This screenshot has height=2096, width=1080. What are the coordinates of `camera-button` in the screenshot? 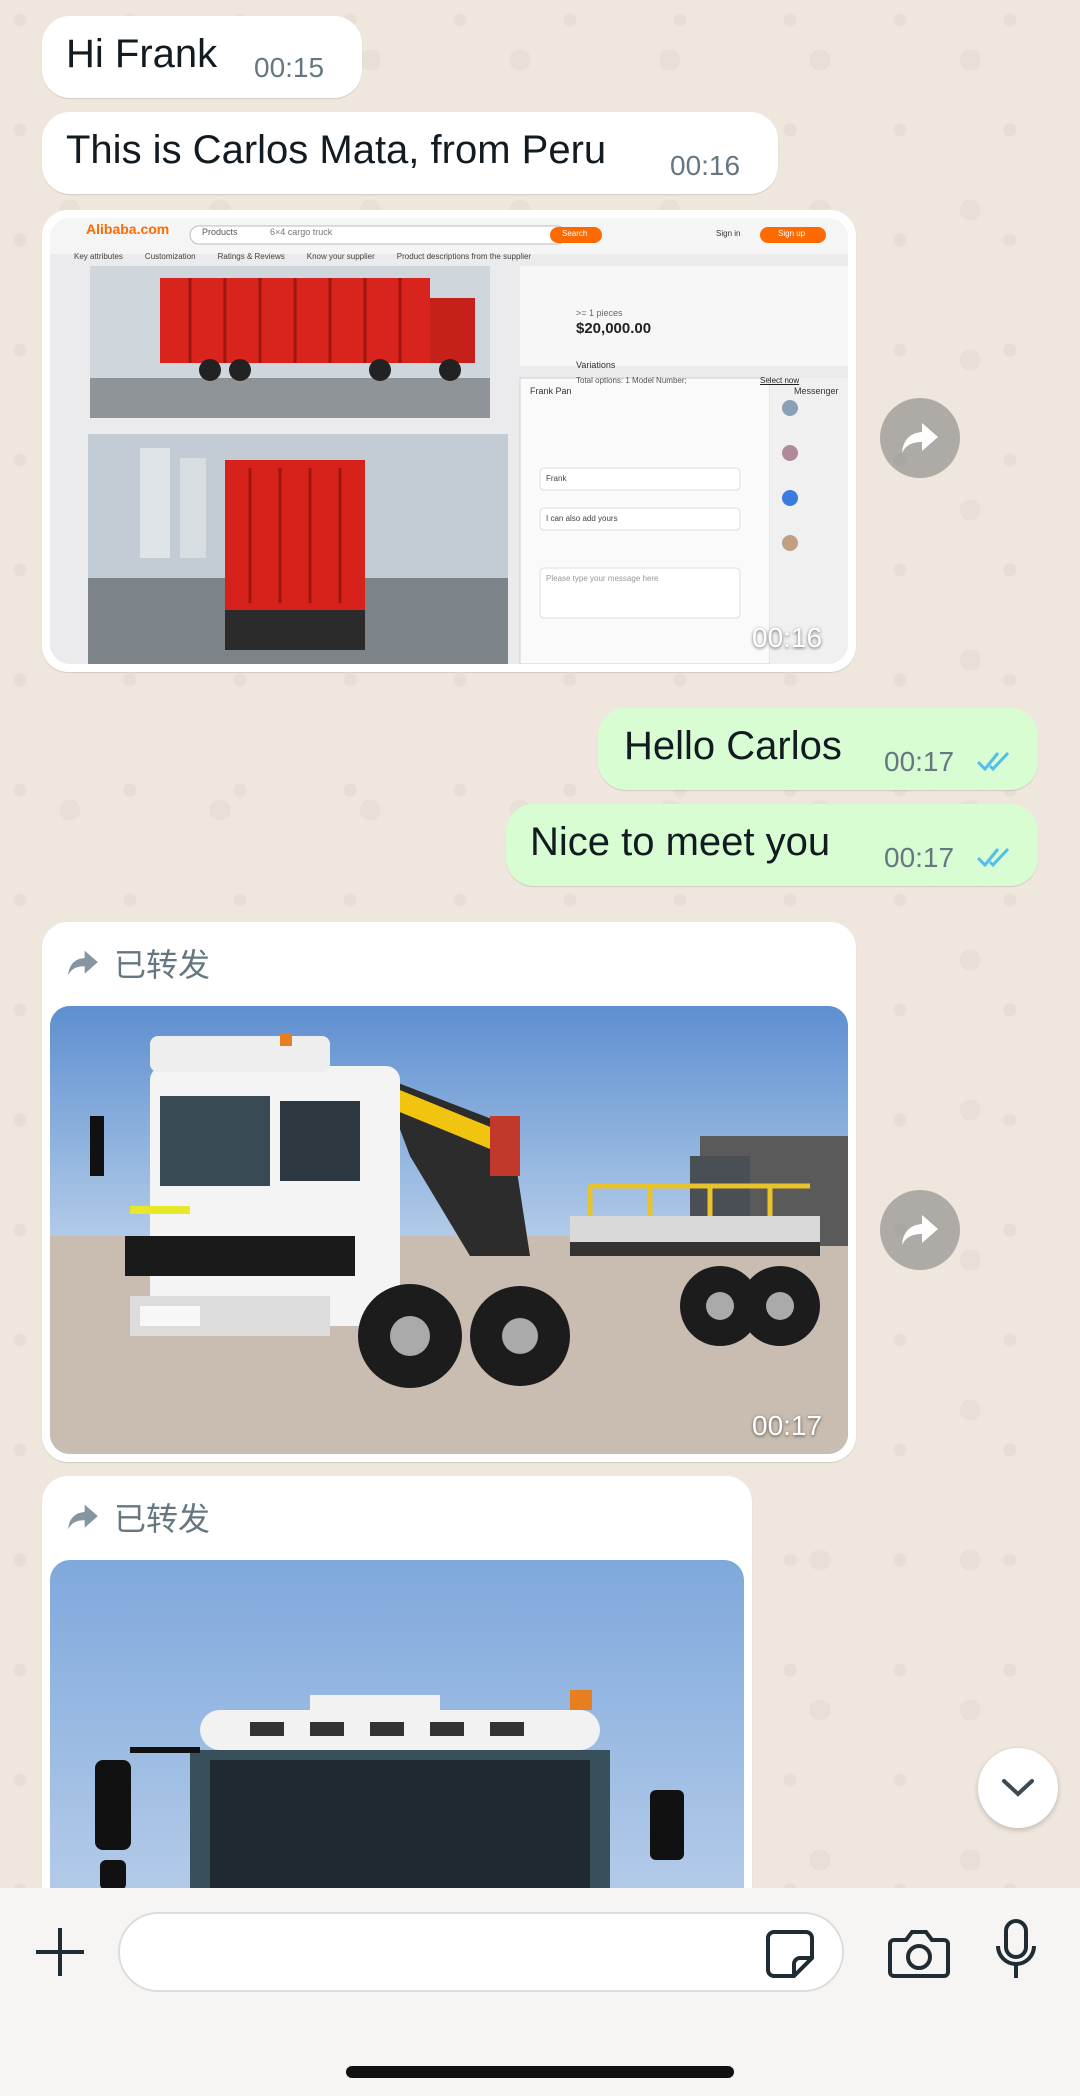 It's located at (919, 1952).